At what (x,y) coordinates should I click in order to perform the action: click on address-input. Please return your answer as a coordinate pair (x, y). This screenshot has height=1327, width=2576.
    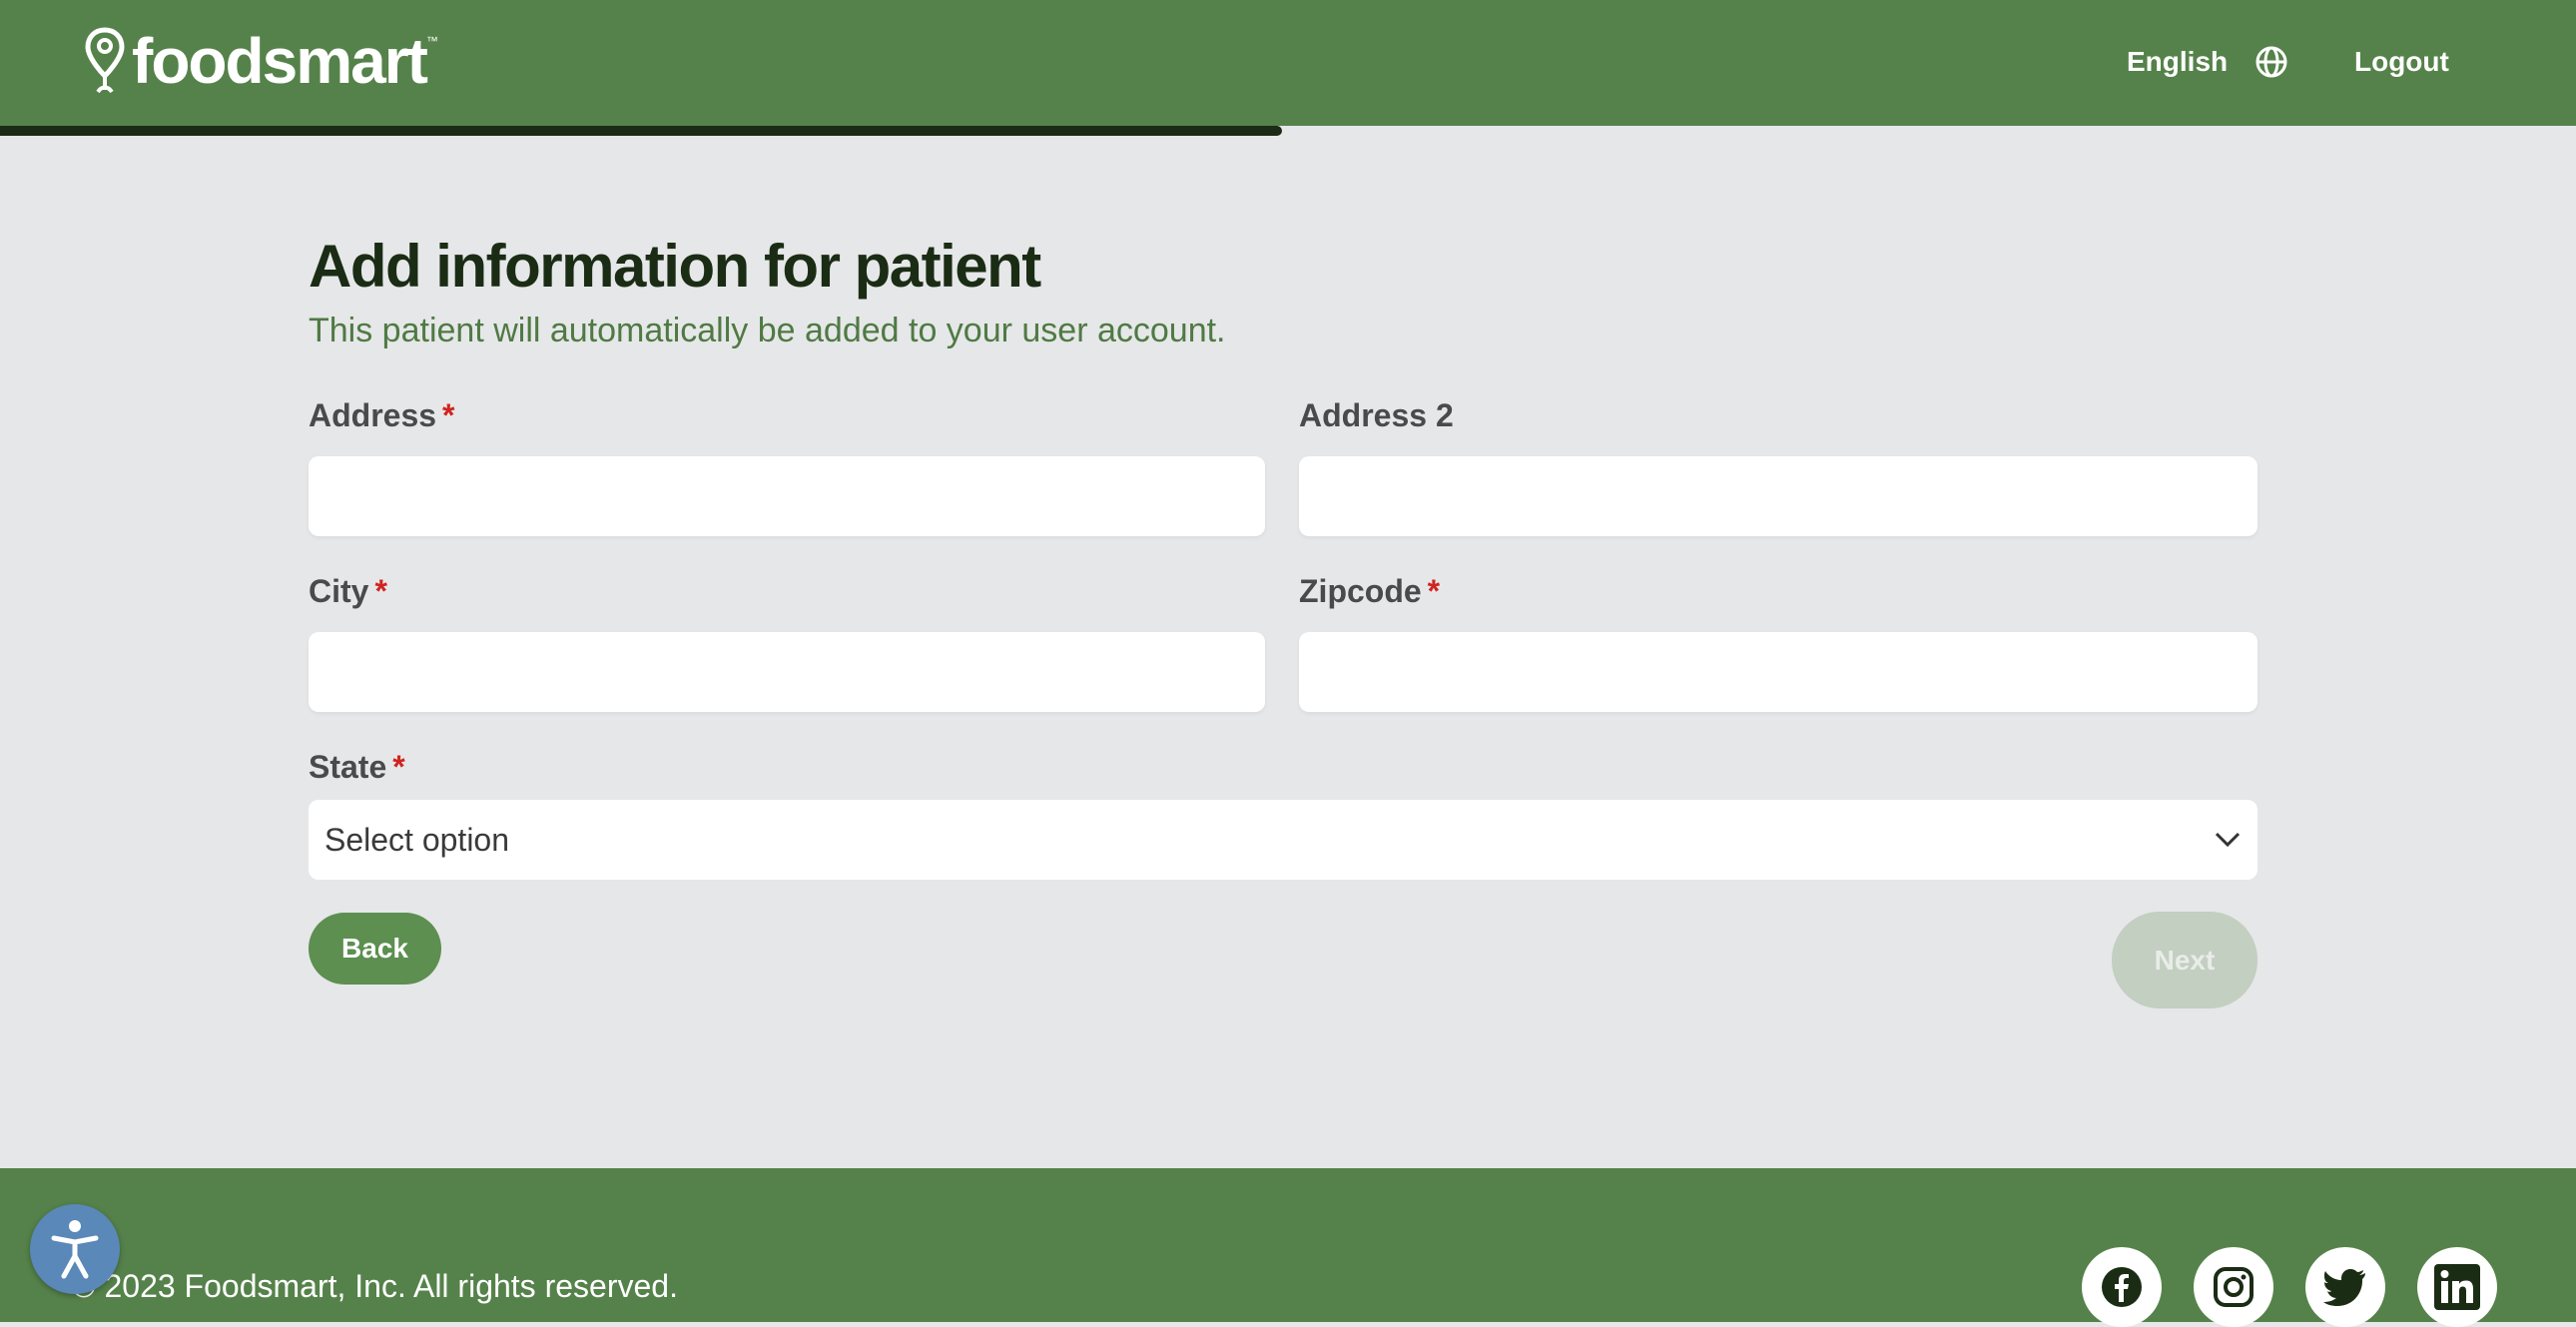
    Looking at the image, I should click on (787, 496).